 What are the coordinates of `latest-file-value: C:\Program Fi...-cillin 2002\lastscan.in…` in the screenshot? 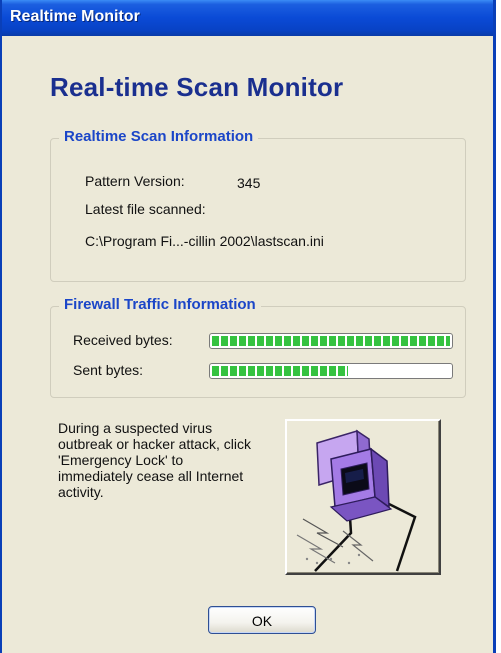 It's located at (204, 241).